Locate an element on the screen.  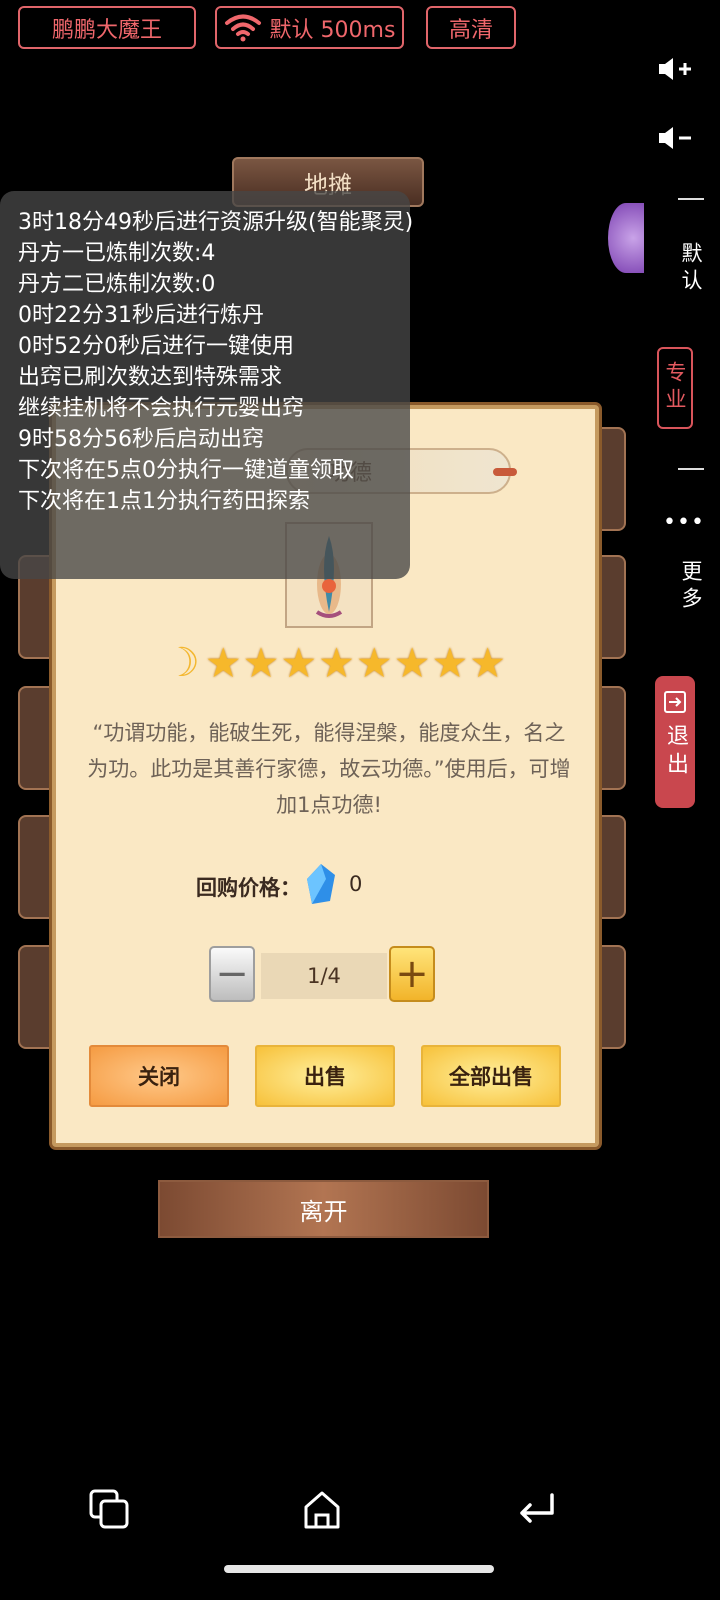
account-name: 鹏鹏大魔王 is located at coordinates (106, 30).